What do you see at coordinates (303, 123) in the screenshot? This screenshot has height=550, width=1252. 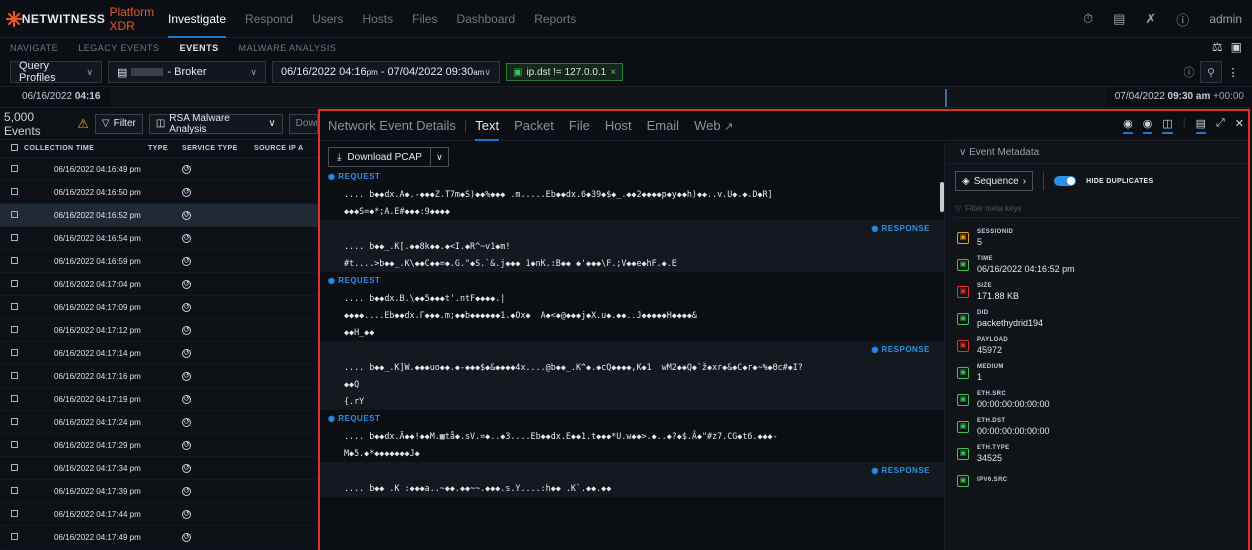 I see `download-button: Download` at bounding box center [303, 123].